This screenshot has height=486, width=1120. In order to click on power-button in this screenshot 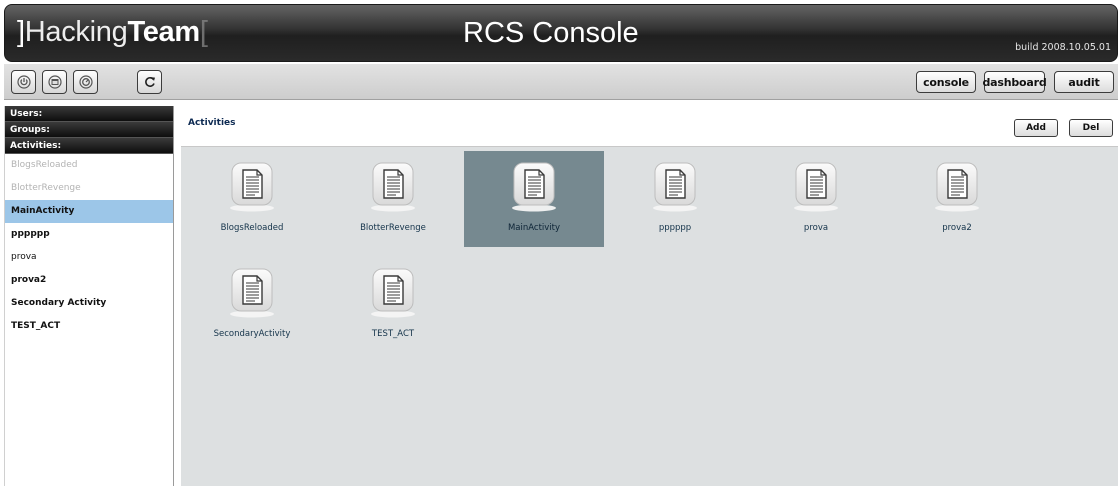, I will do `click(23, 82)`.